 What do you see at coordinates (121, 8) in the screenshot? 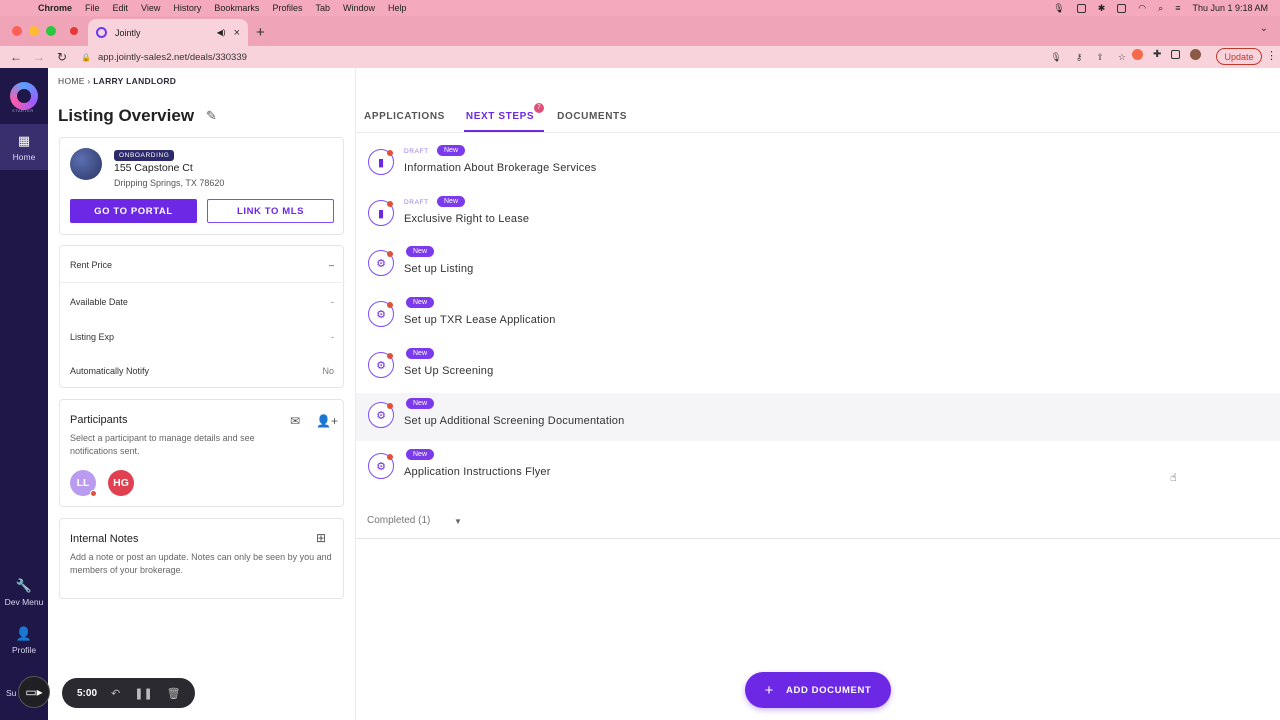
I see `menu-edit: Edit` at bounding box center [121, 8].